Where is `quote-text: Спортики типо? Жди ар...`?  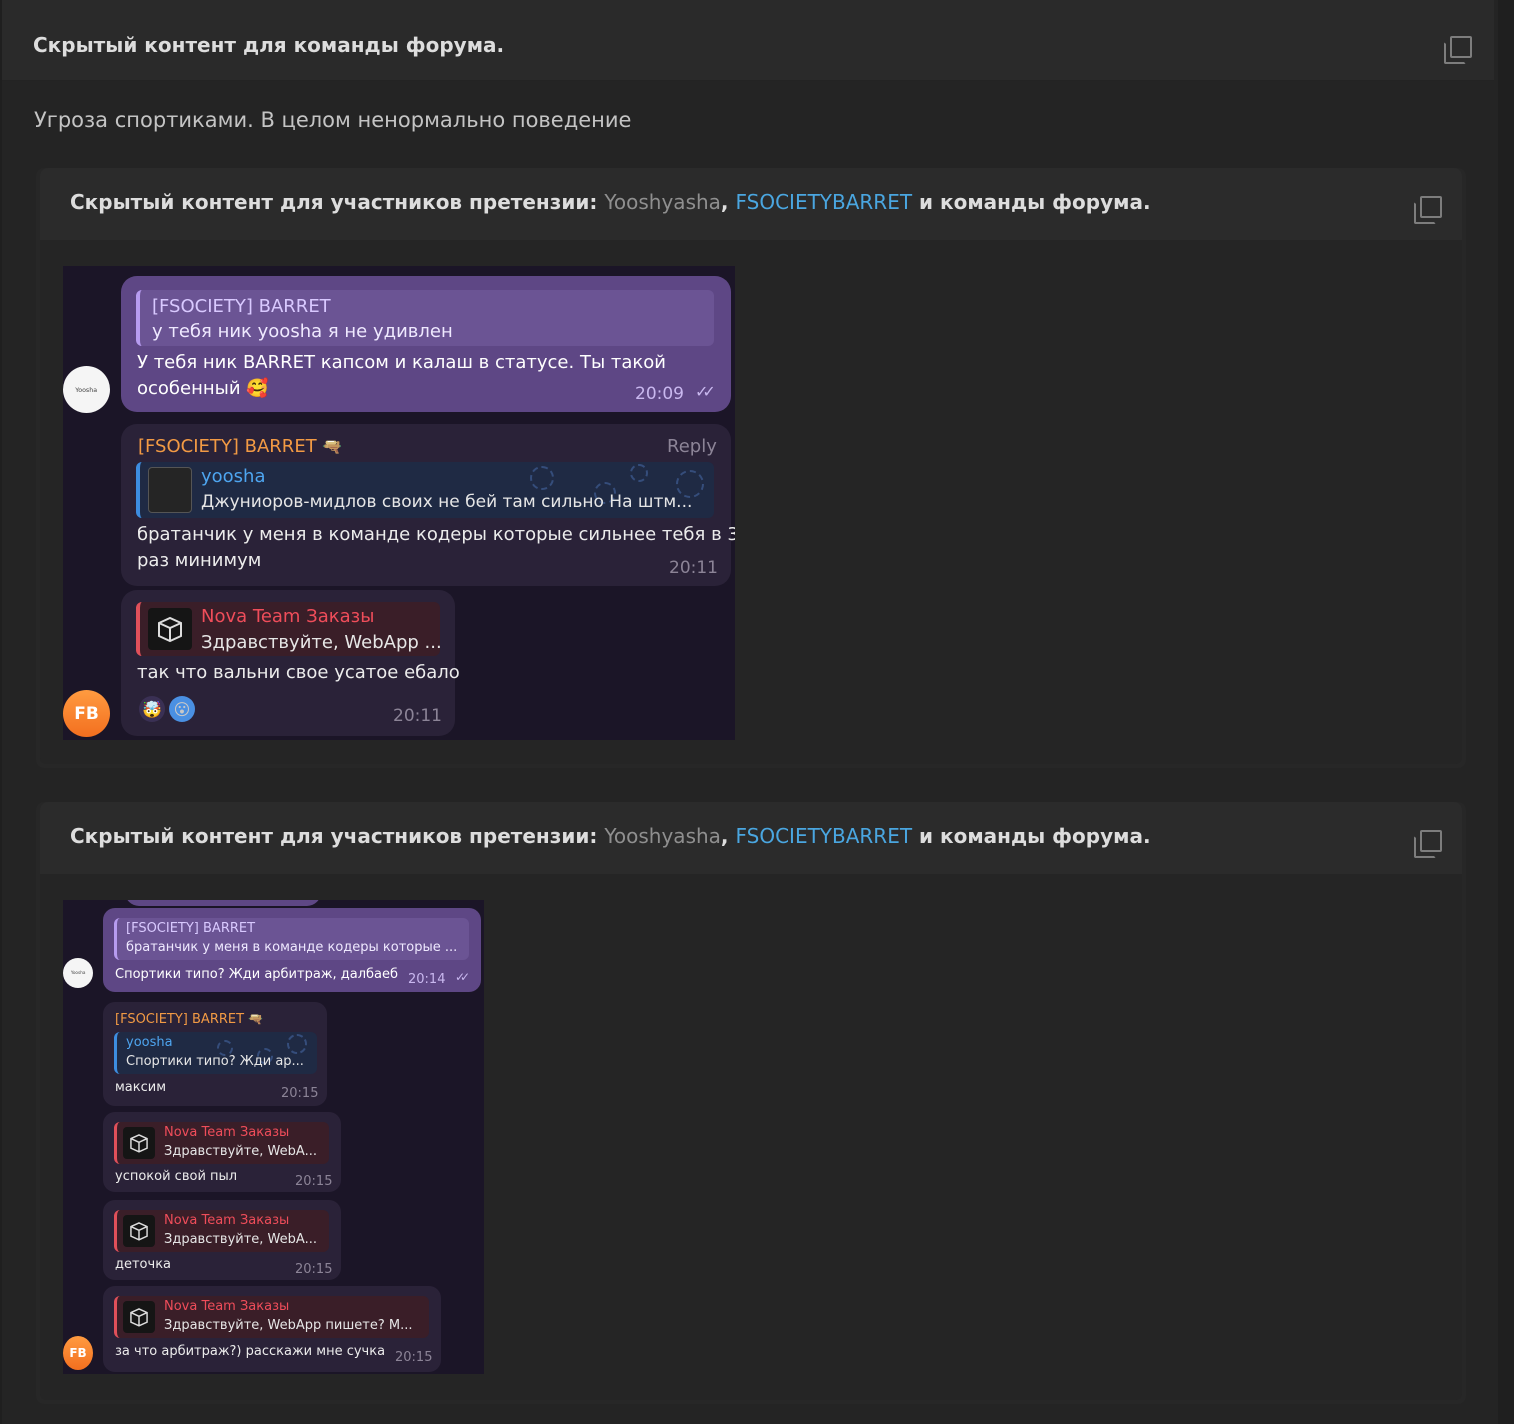 quote-text: Спортики типо? Жди ар... is located at coordinates (215, 1061).